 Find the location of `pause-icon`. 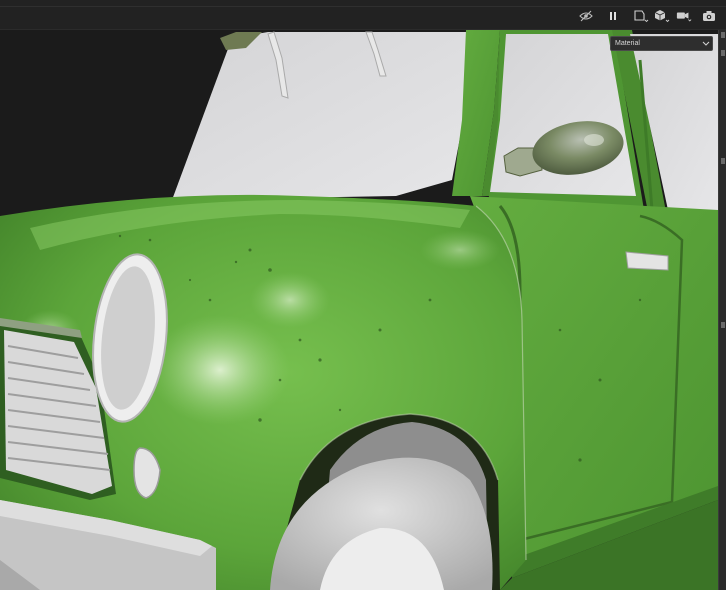

pause-icon is located at coordinates (613, 16).